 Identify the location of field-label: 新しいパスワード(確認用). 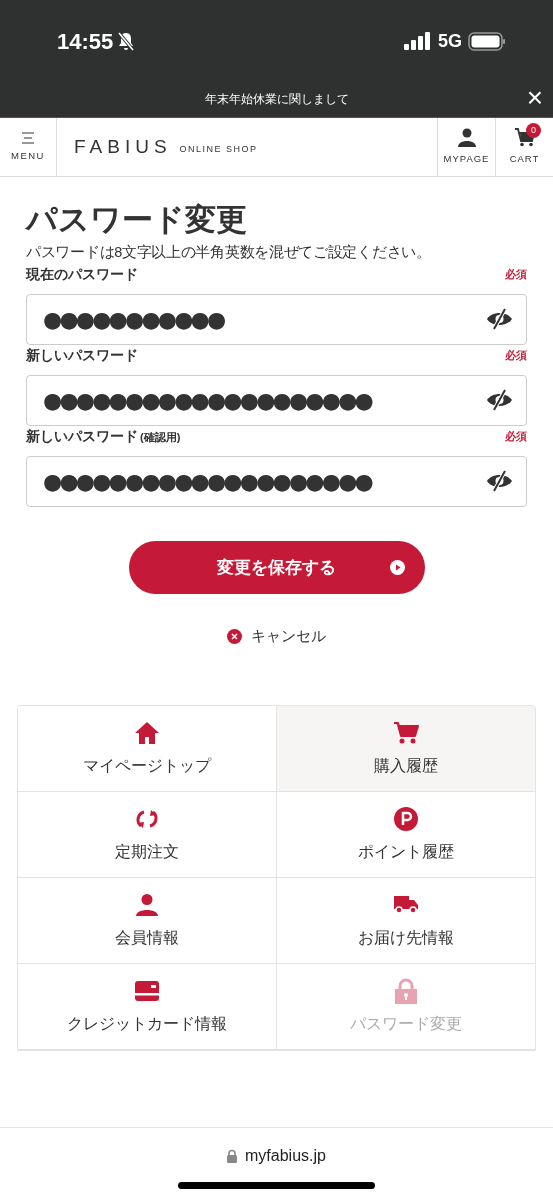
(103, 436).